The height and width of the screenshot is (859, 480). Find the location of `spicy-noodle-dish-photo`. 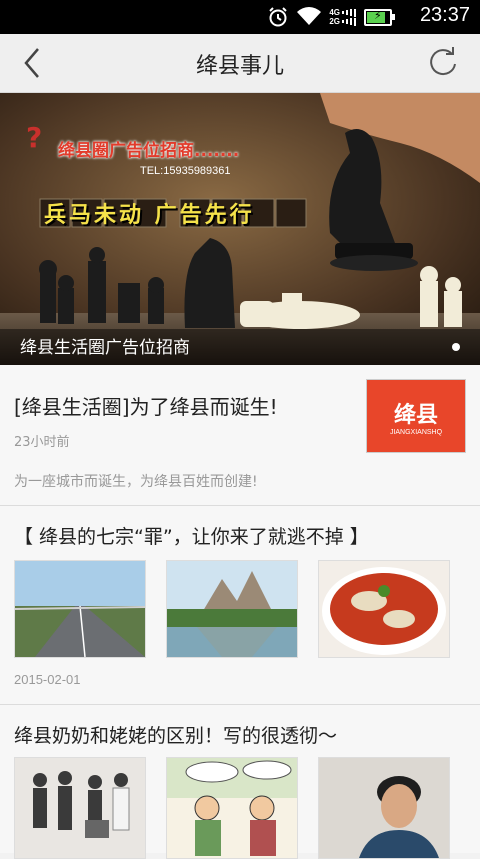

spicy-noodle-dish-photo is located at coordinates (384, 609).